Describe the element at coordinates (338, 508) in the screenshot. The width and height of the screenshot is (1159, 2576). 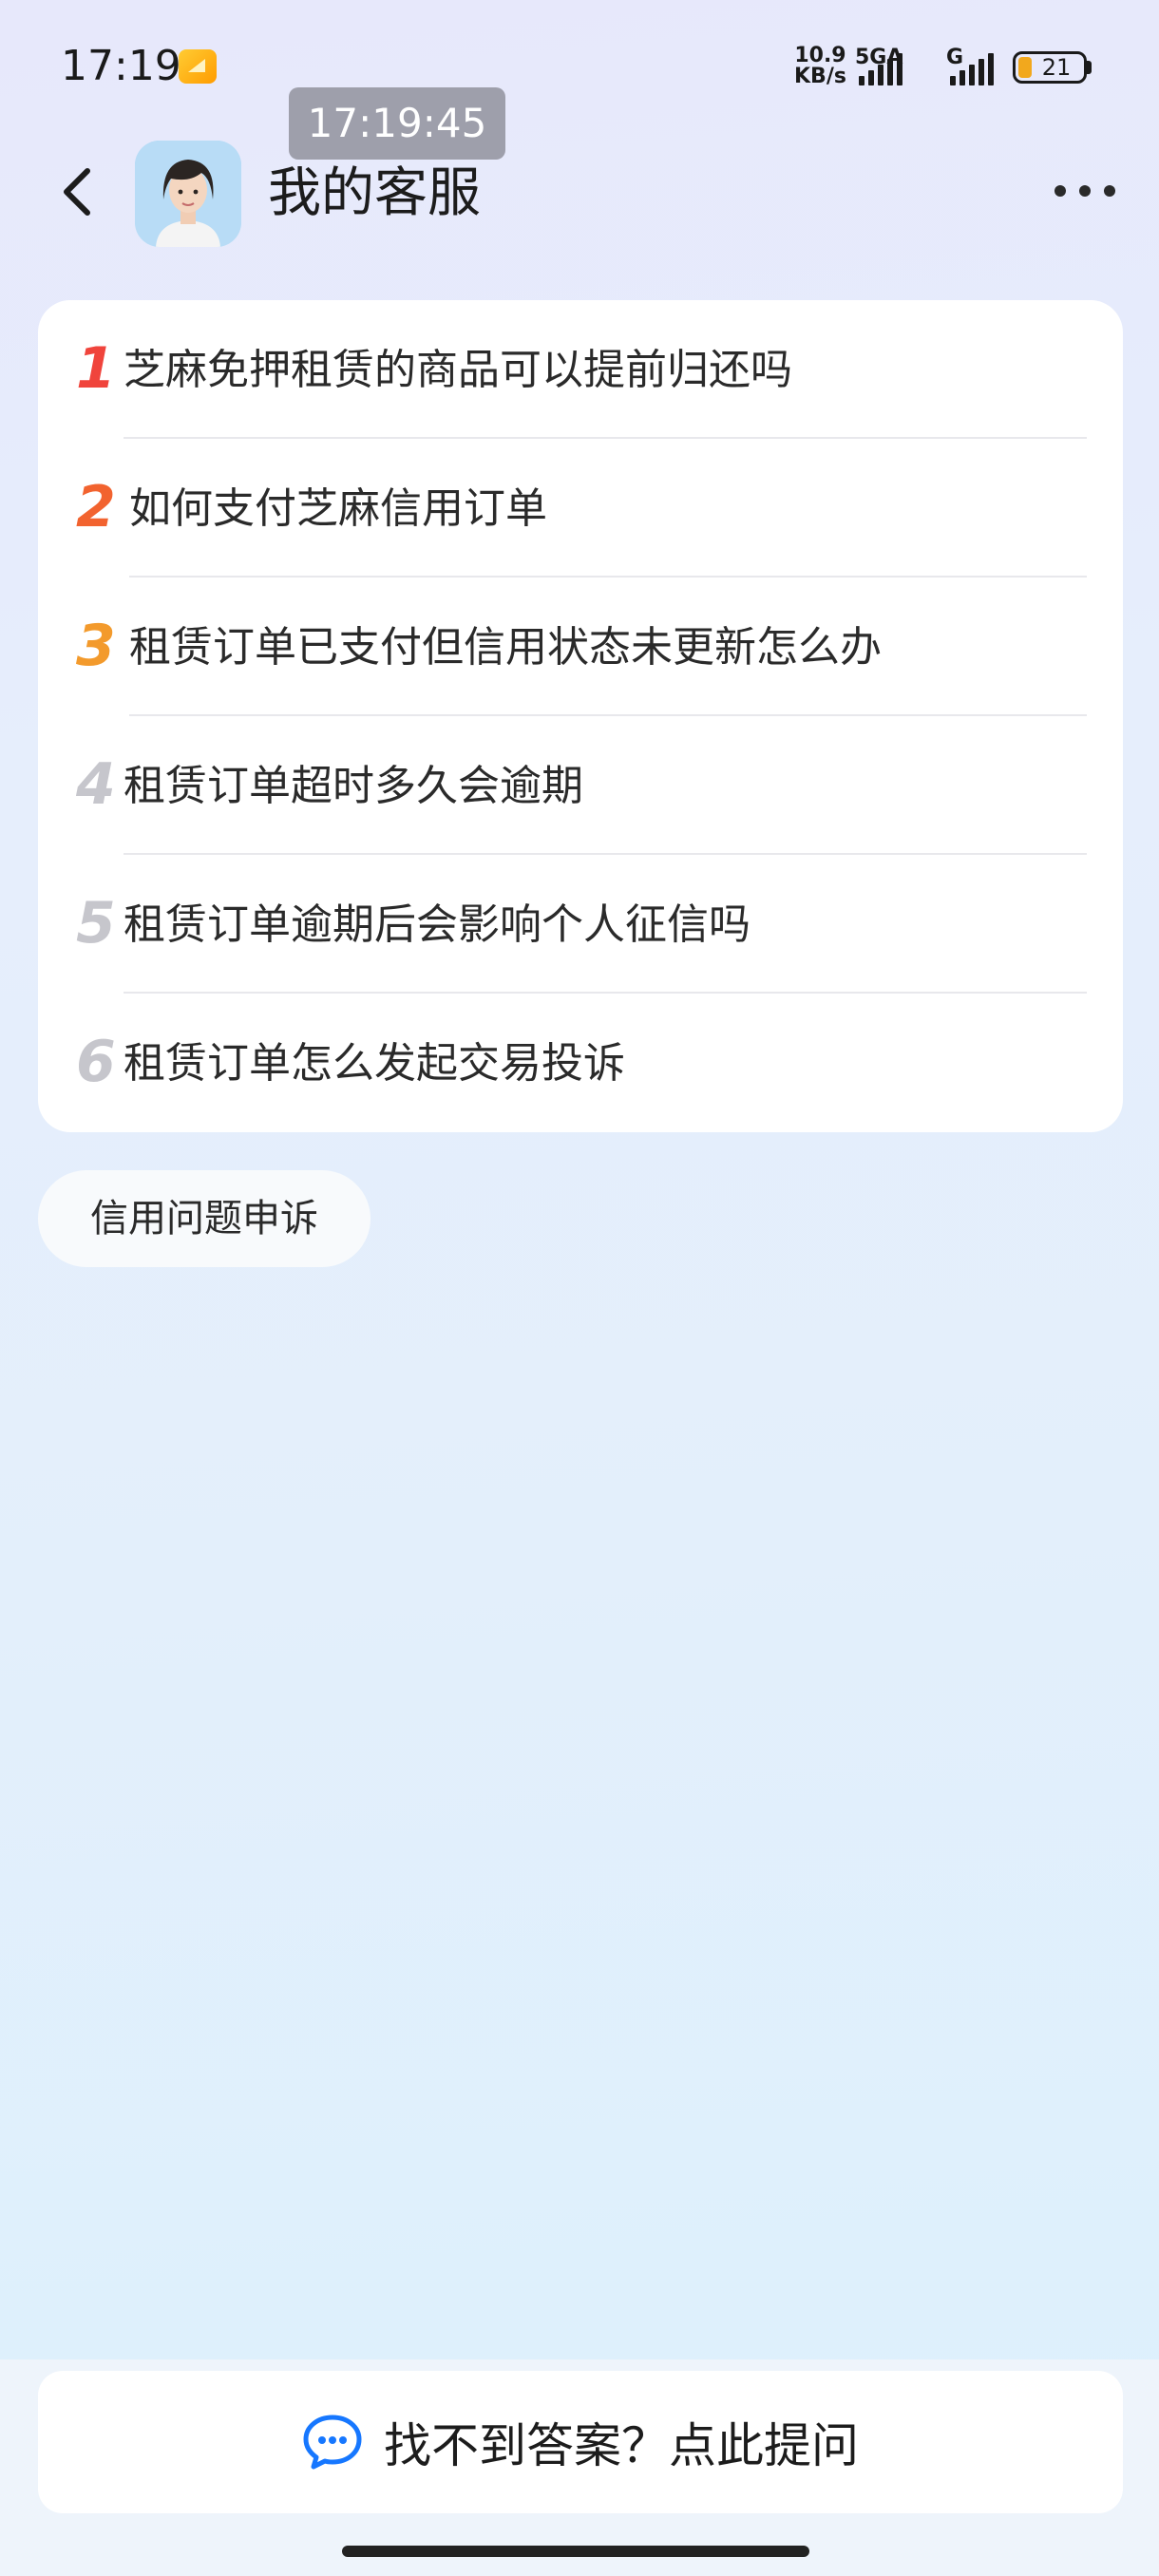
I see `faq-question: 如何支付芝麻信用订单` at that location.